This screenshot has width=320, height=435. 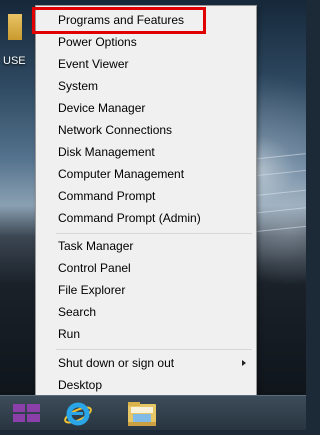 What do you see at coordinates (146, 290) in the screenshot?
I see `menu-item-file-explorer: File Explorer` at bounding box center [146, 290].